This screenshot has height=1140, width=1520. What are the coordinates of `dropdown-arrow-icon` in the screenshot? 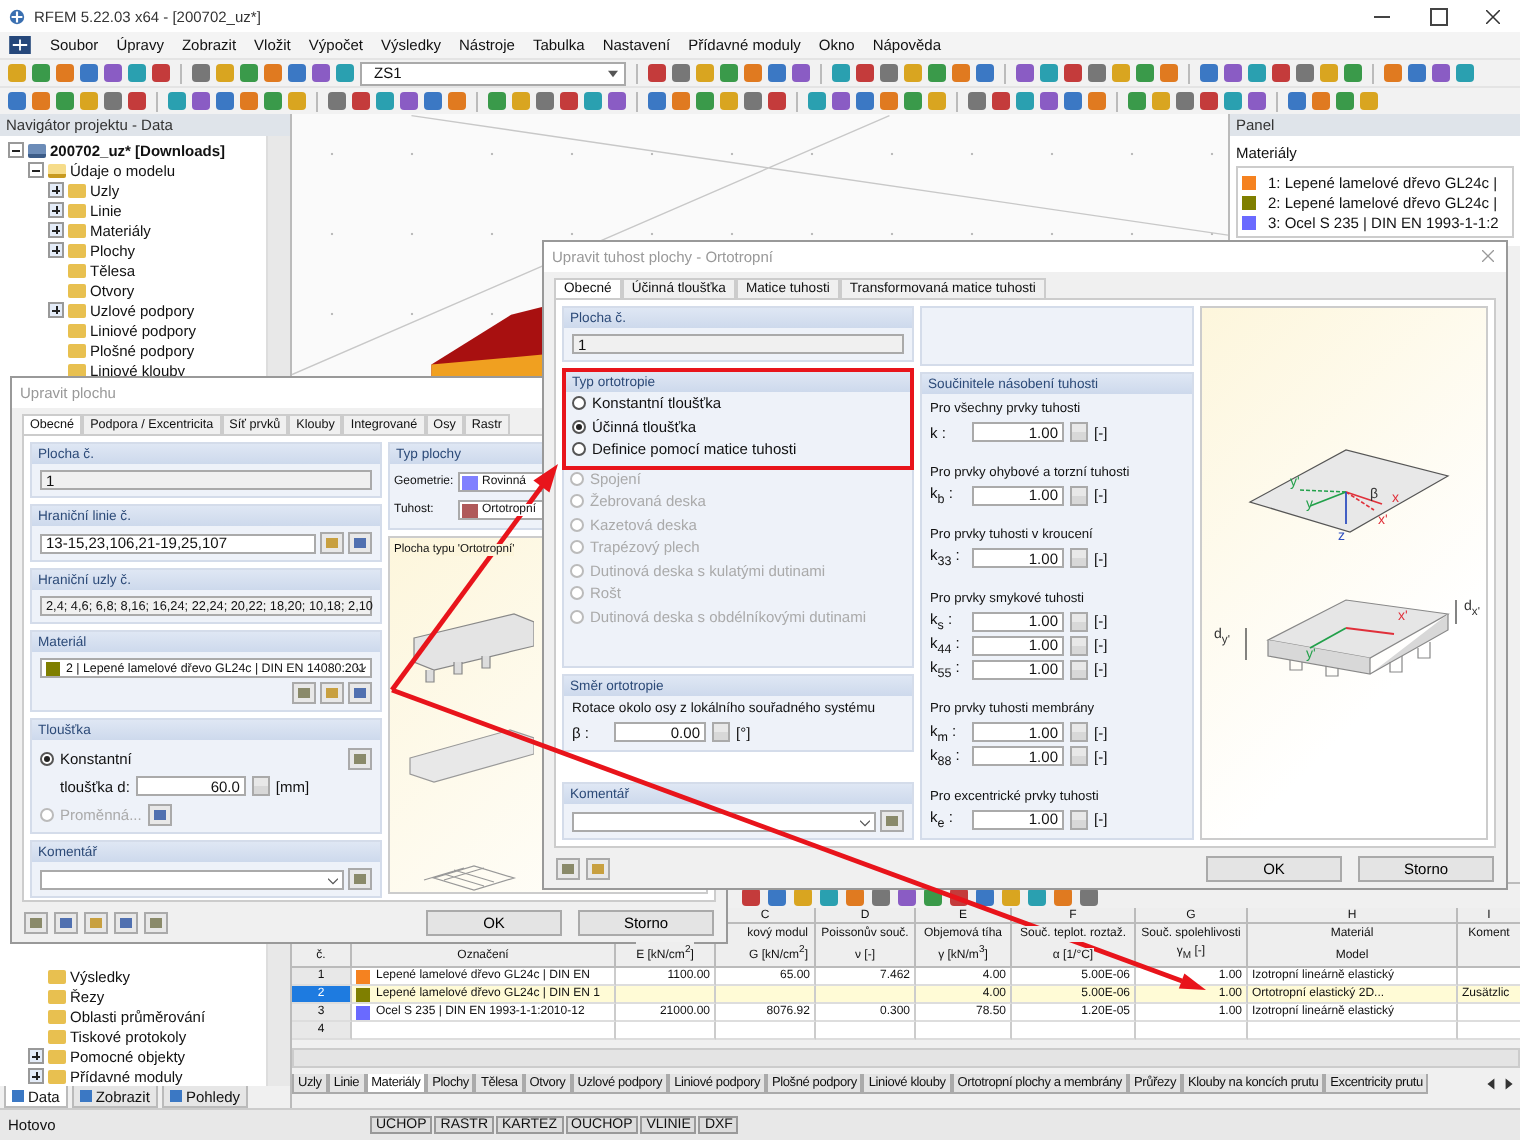 It's located at (613, 73).